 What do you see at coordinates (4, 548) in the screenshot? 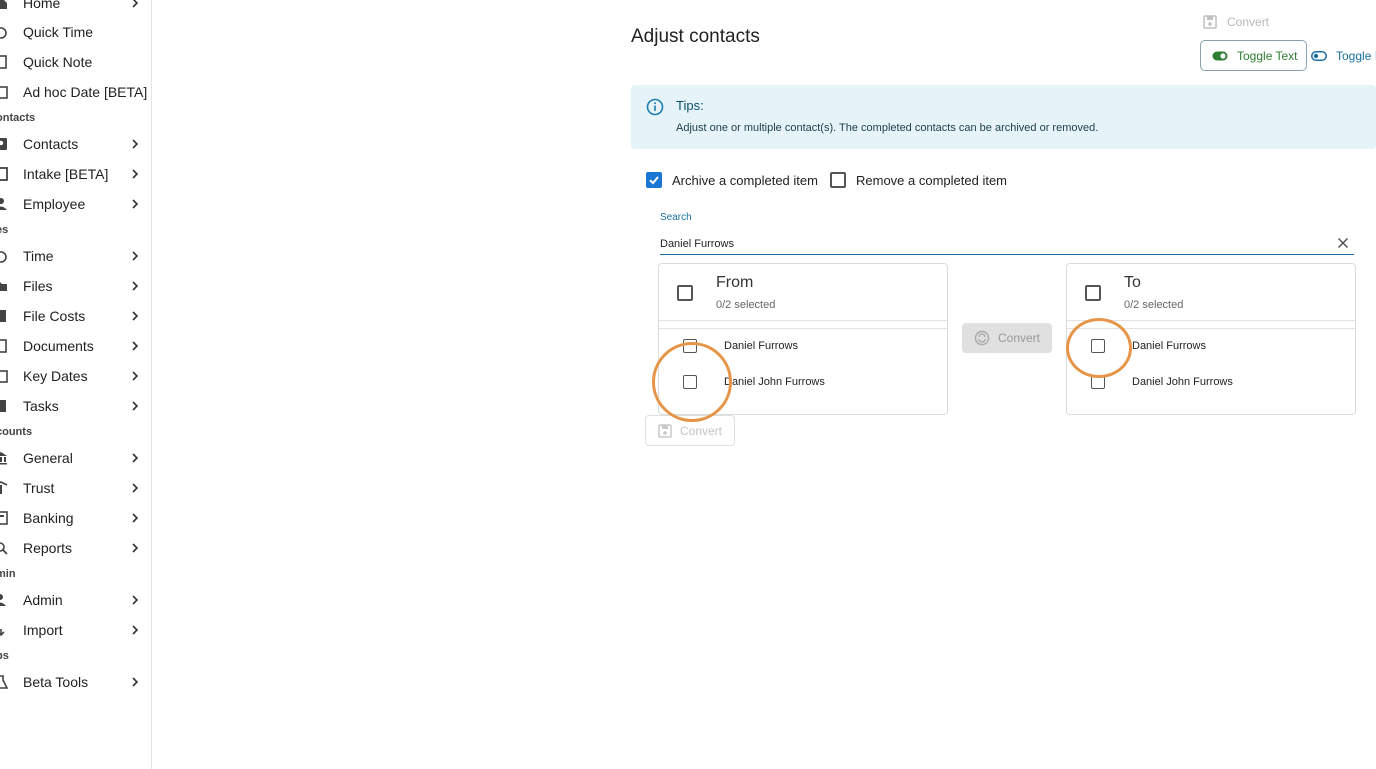
I see `reports-icon` at bounding box center [4, 548].